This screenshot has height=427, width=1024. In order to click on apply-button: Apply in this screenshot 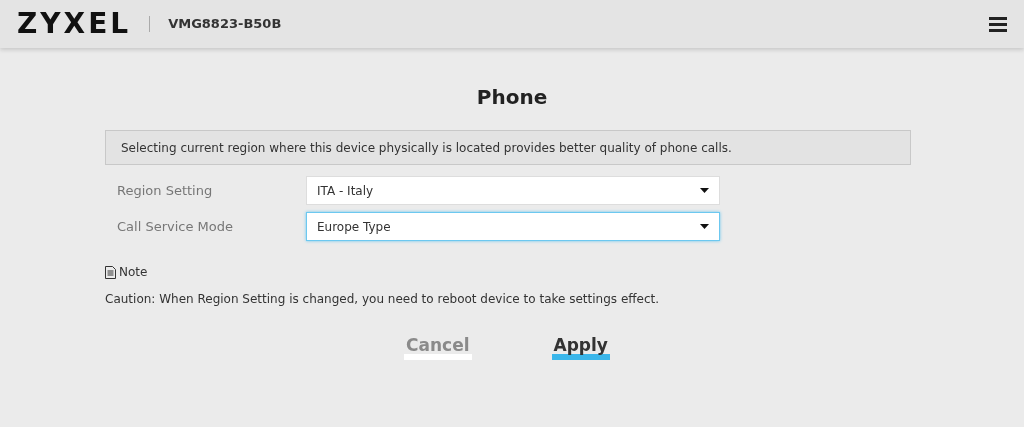, I will do `click(580, 348)`.